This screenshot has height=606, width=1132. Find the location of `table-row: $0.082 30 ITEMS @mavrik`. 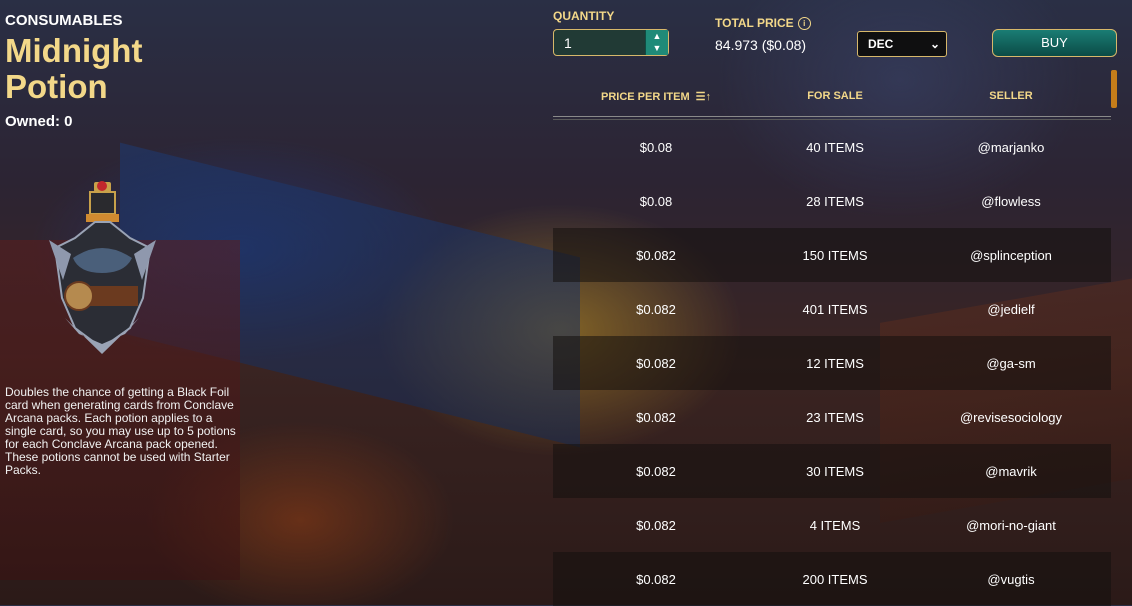

table-row: $0.082 30 ITEMS @mavrik is located at coordinates (832, 471).